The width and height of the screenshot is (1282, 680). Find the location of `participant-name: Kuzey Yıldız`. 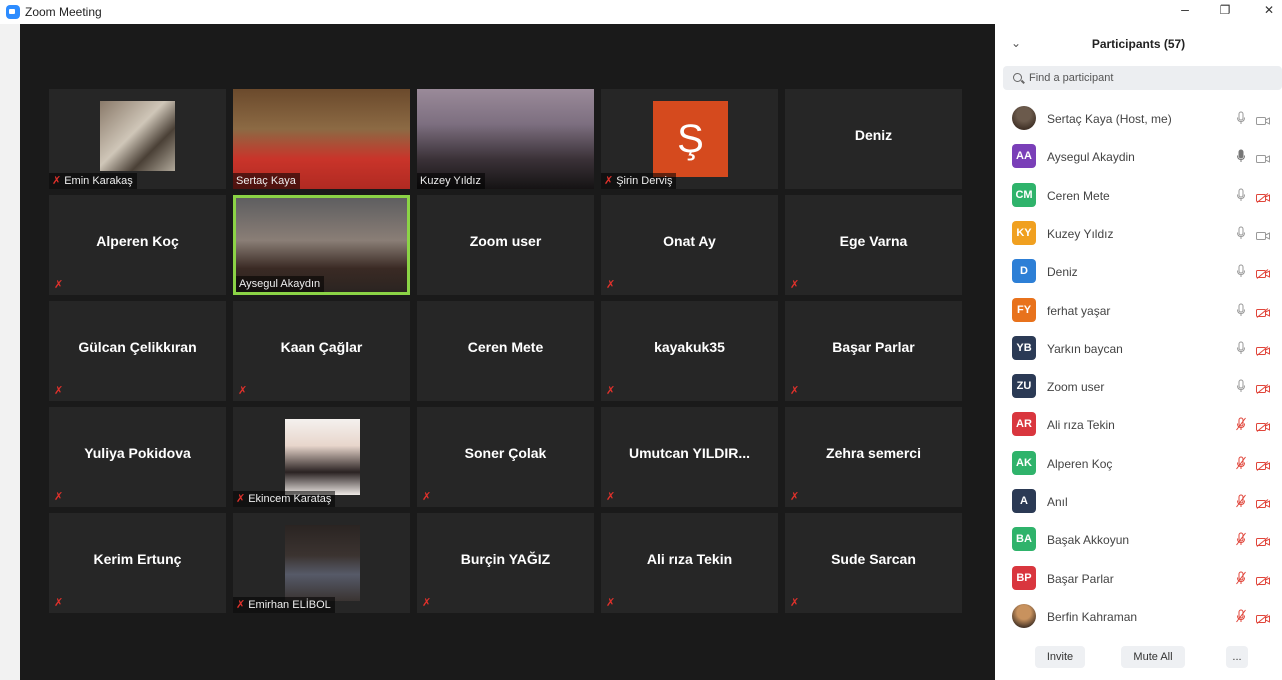

participant-name: Kuzey Yıldız is located at coordinates (1080, 233).